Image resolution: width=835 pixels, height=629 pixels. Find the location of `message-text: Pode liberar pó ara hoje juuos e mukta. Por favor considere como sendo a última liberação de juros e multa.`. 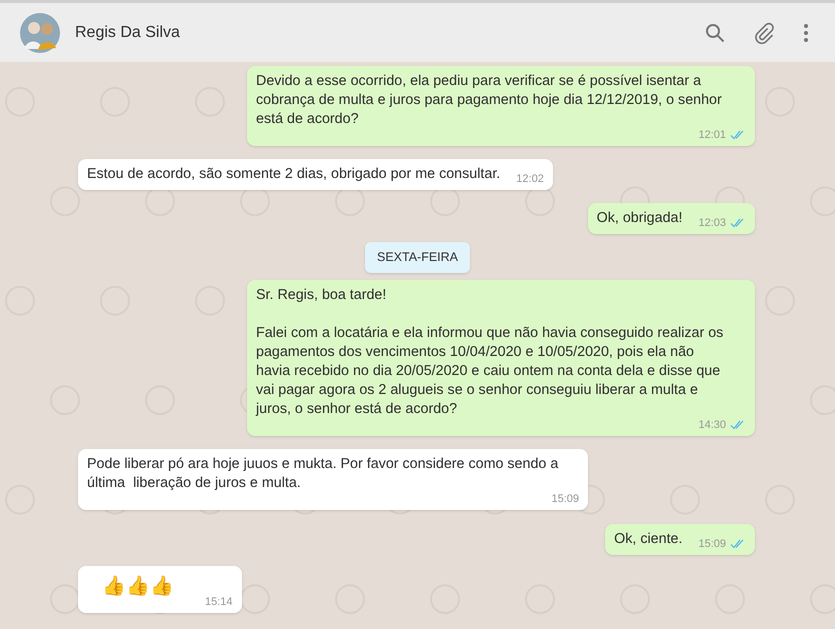

message-text: Pode liberar pó ara hoje juuos e mukta. Por favor considere como sendo a última liberação de juros e multa. is located at coordinates (323, 473).